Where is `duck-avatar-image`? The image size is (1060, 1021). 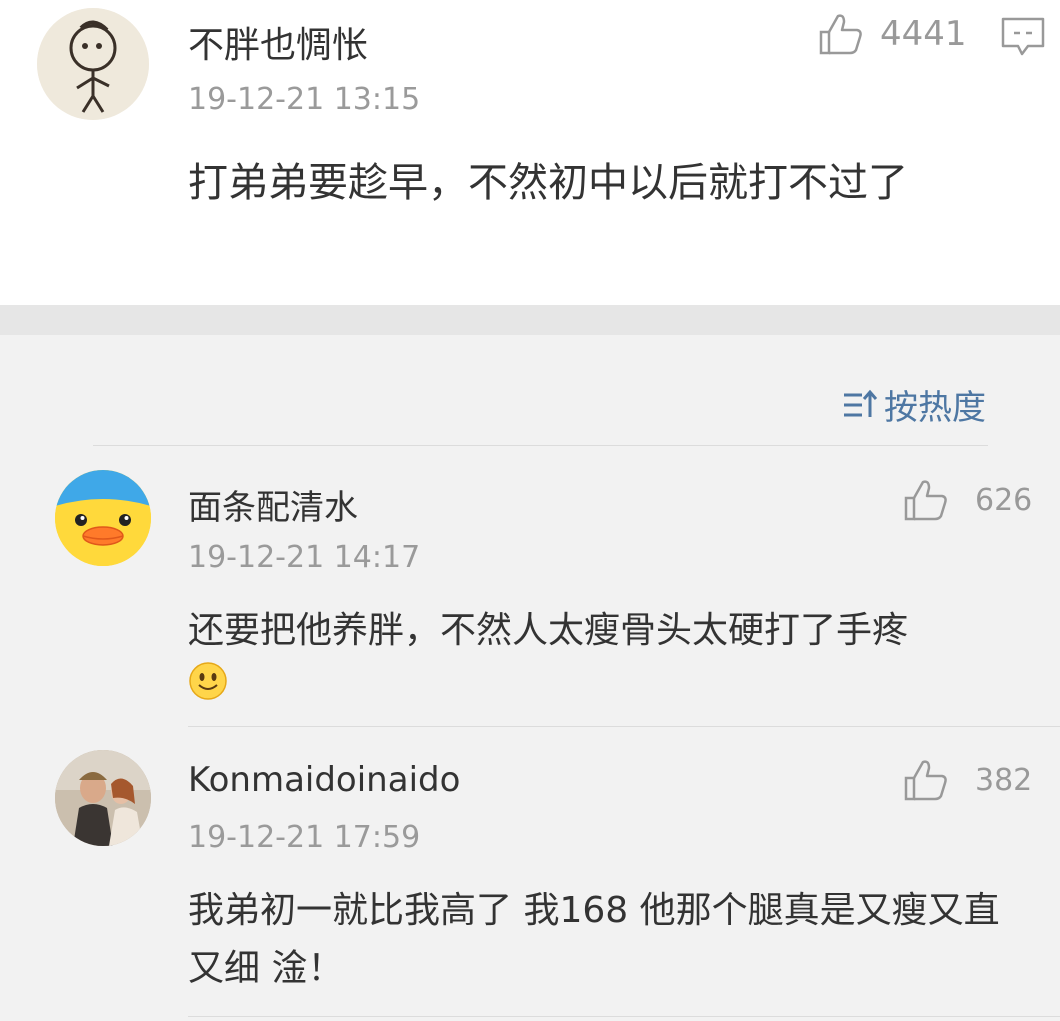
duck-avatar-image is located at coordinates (103, 518).